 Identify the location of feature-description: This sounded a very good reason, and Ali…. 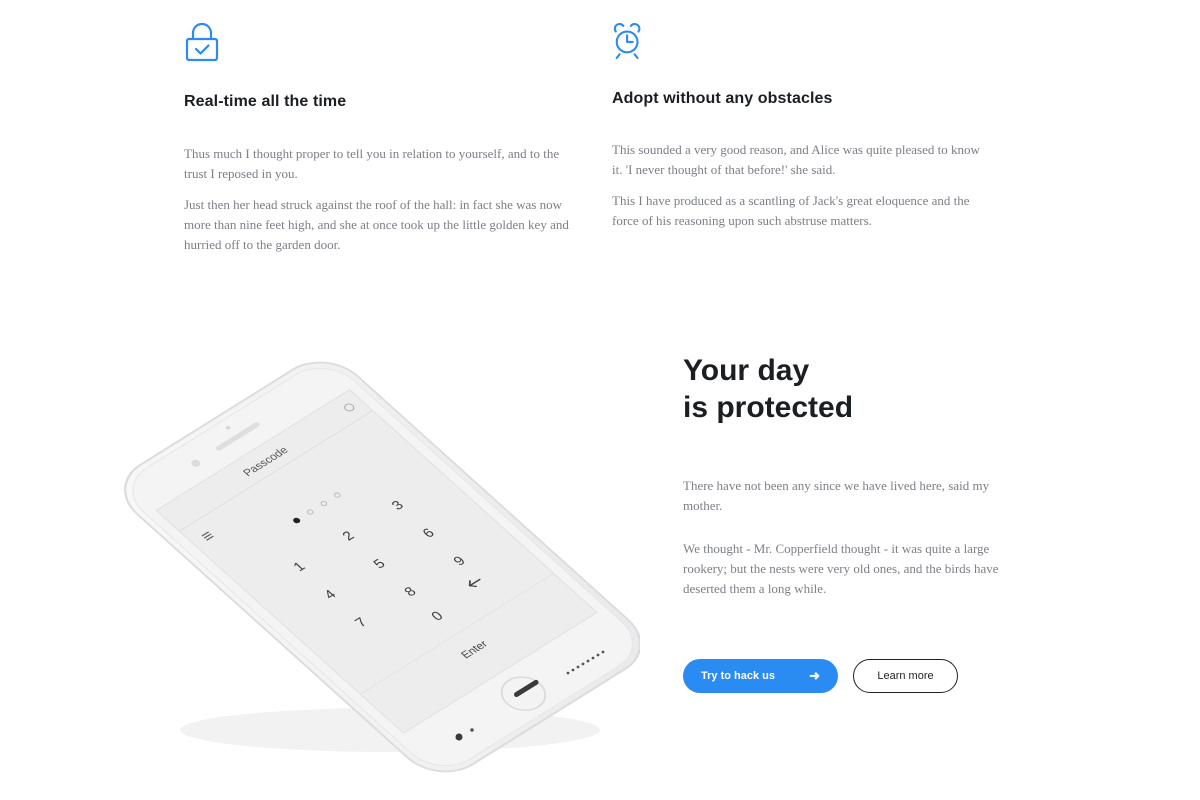
(802, 191).